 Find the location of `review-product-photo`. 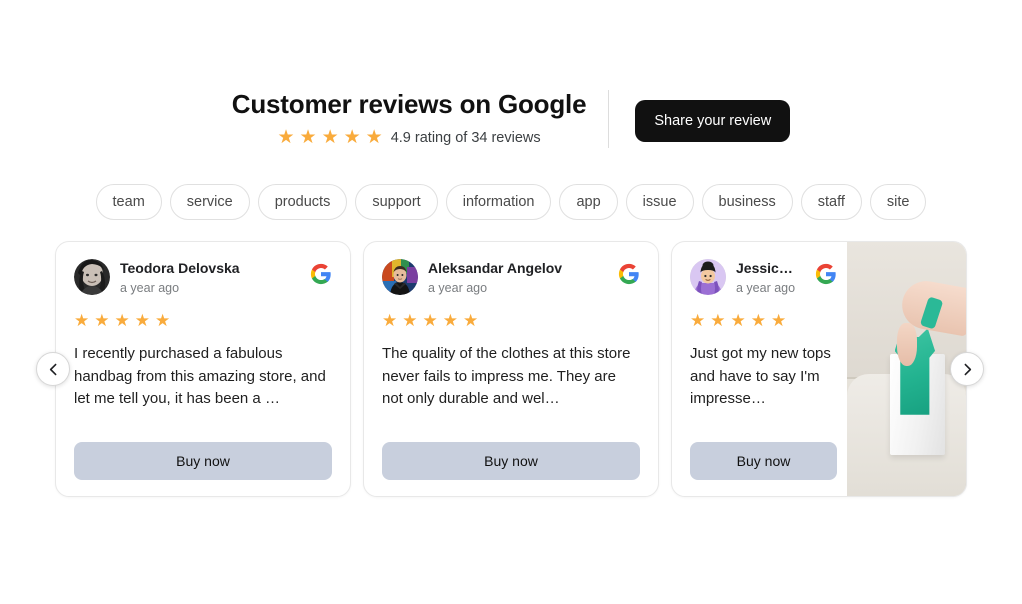

review-product-photo is located at coordinates (906, 369).